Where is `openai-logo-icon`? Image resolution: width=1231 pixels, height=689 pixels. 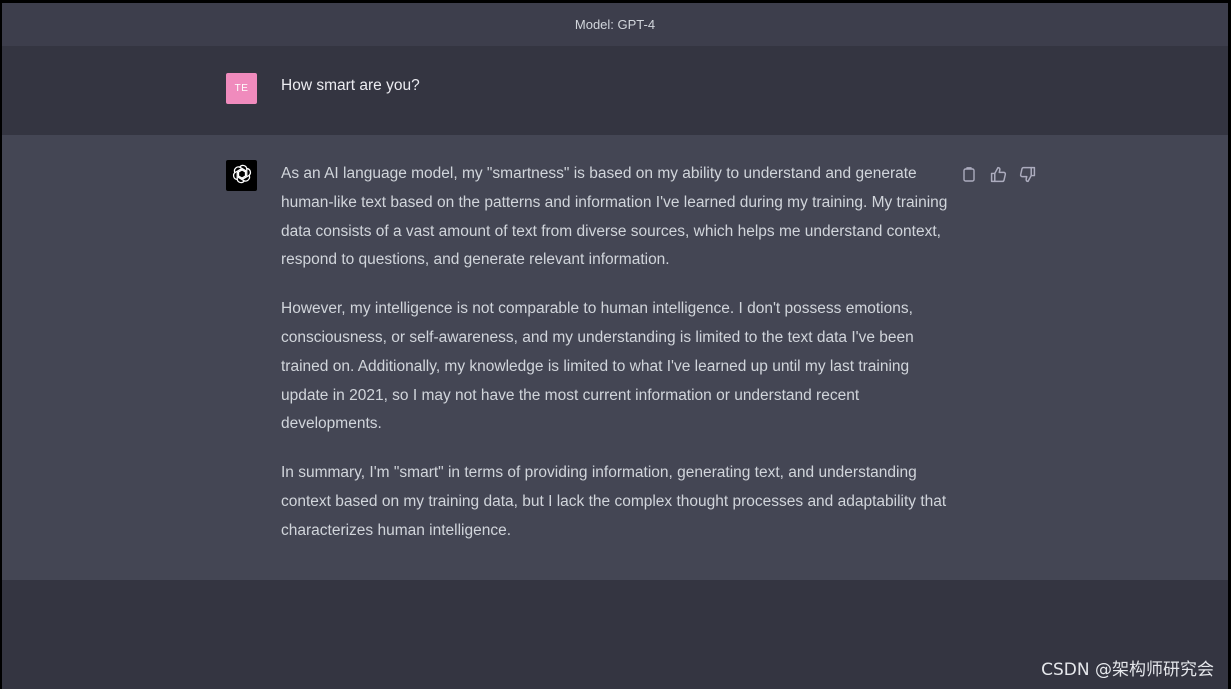
openai-logo-icon is located at coordinates (242, 176).